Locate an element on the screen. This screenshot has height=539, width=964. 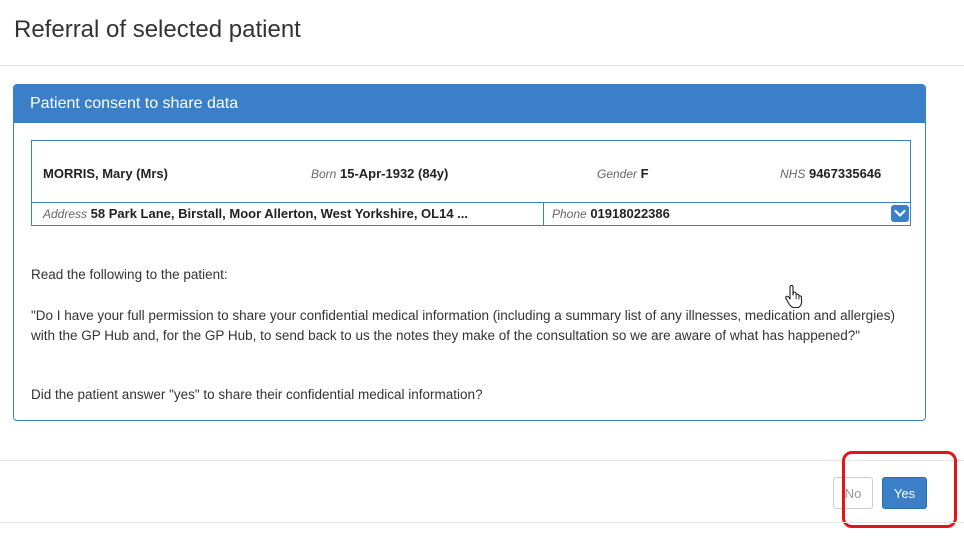
bottom-divider is located at coordinates (482, 522).